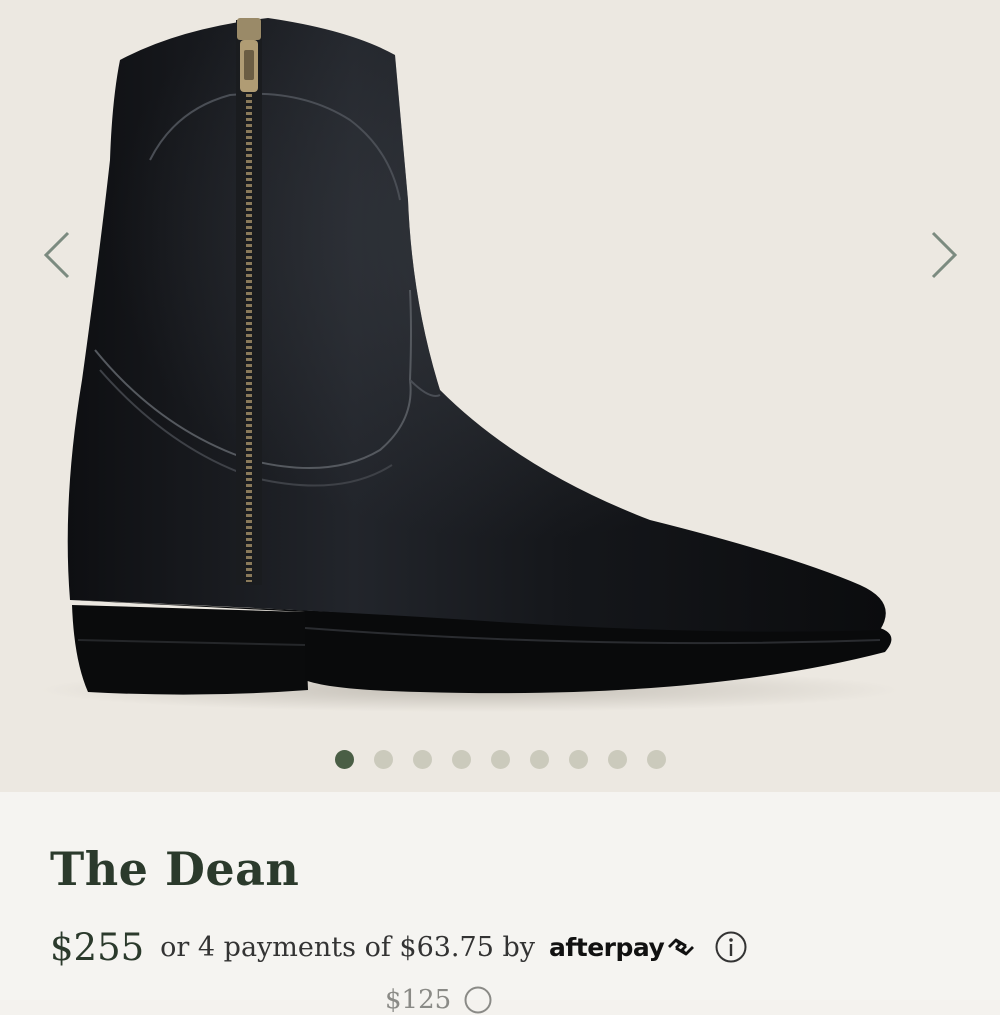 This screenshot has height=1015, width=1000. I want to click on afterpay-info-button, so click(731, 947).